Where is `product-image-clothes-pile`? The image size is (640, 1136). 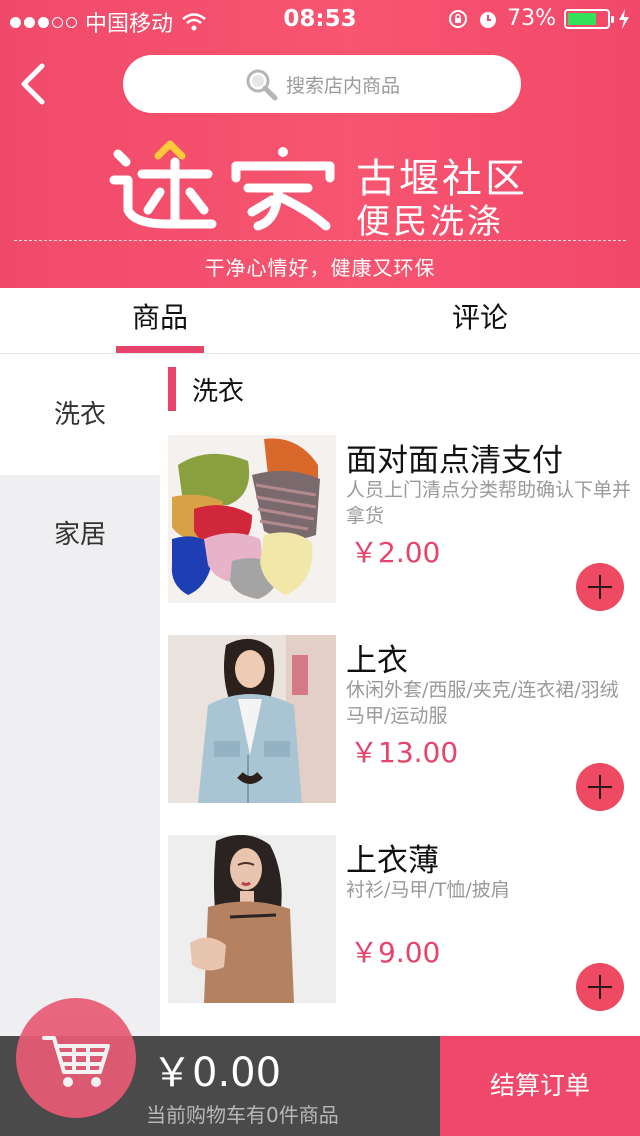 product-image-clothes-pile is located at coordinates (252, 519).